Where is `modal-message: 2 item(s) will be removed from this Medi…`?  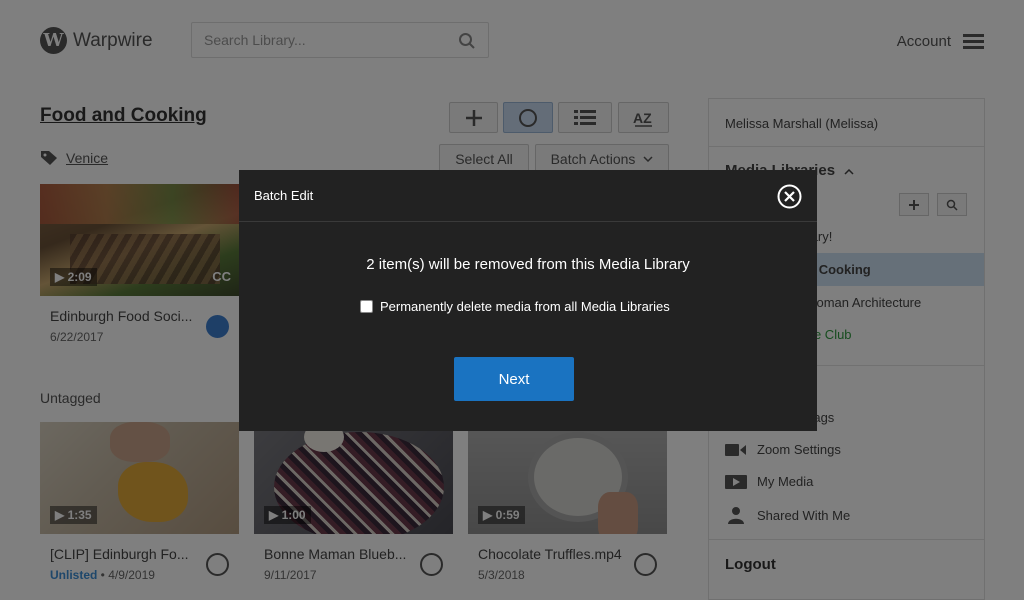 modal-message: 2 item(s) will be removed from this Medi… is located at coordinates (528, 264).